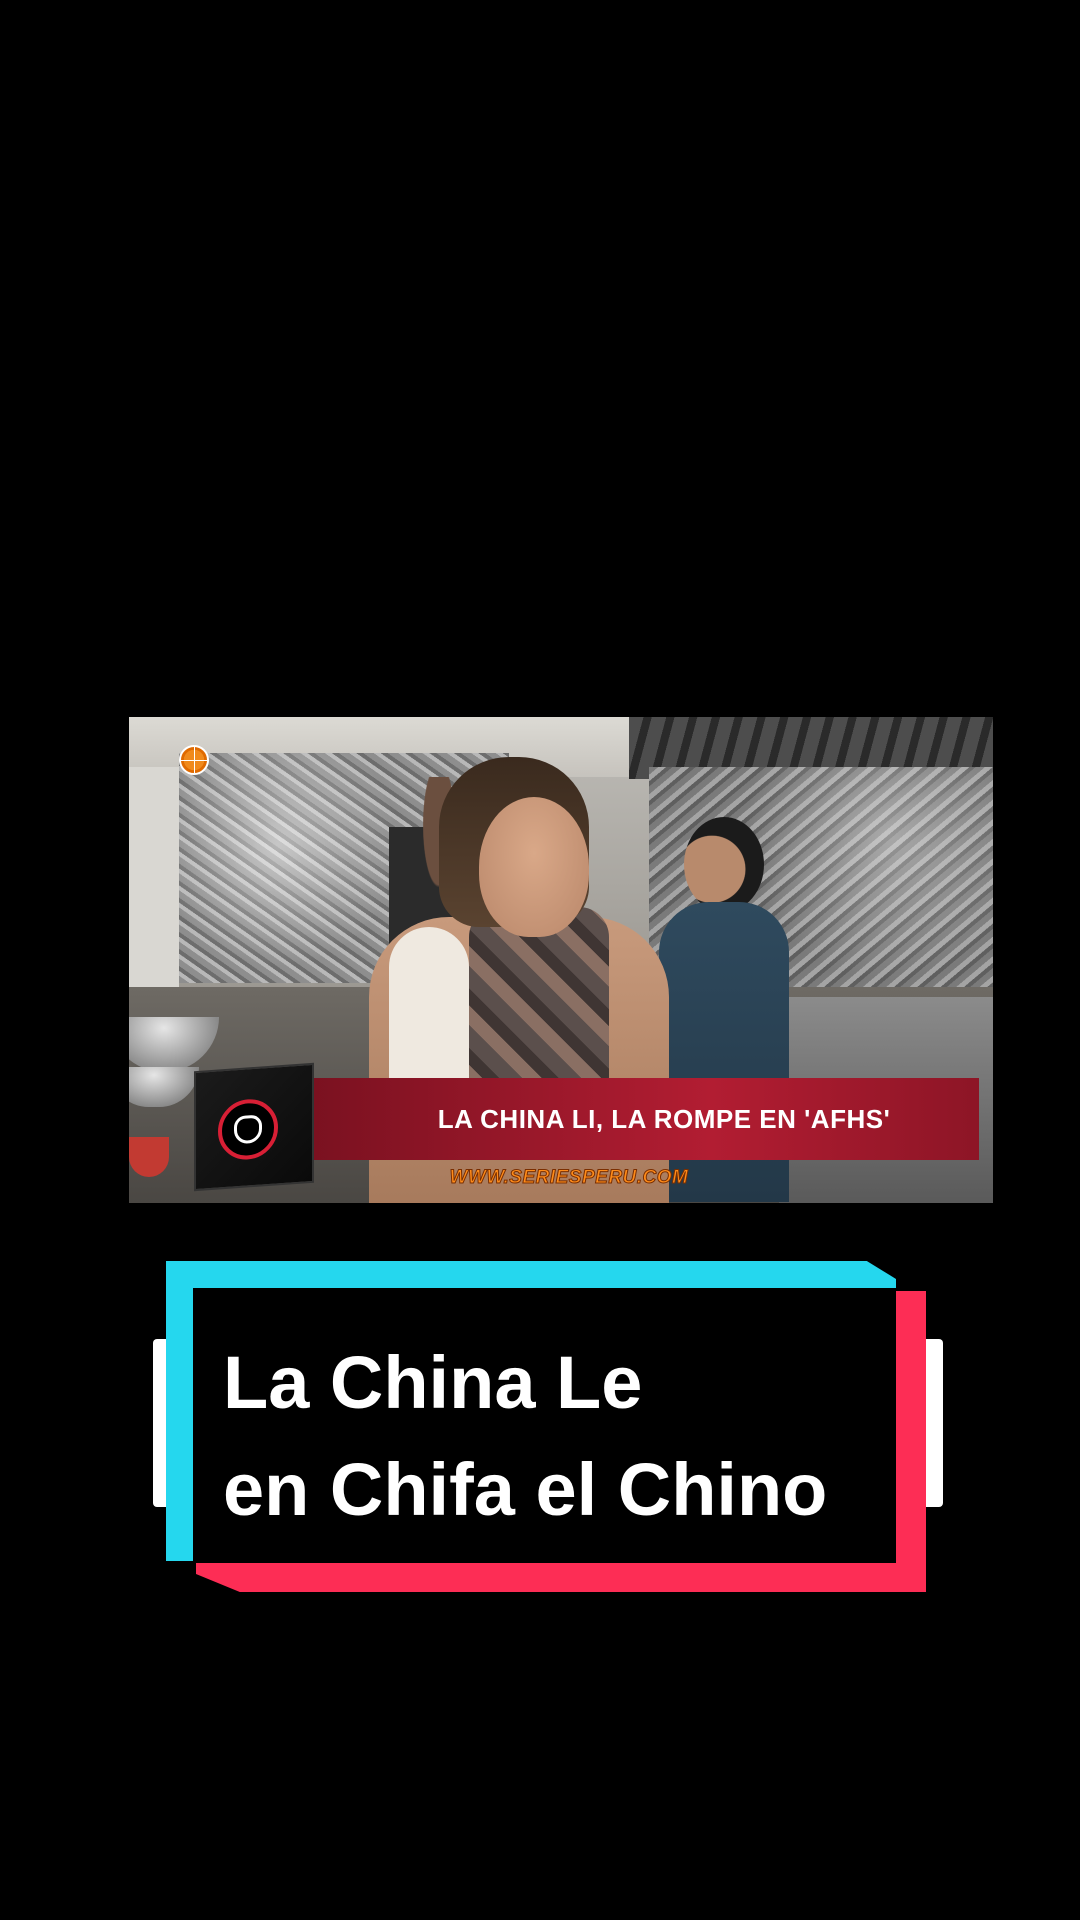  What do you see at coordinates (194, 760) in the screenshot?
I see `america-tv-globe-icon` at bounding box center [194, 760].